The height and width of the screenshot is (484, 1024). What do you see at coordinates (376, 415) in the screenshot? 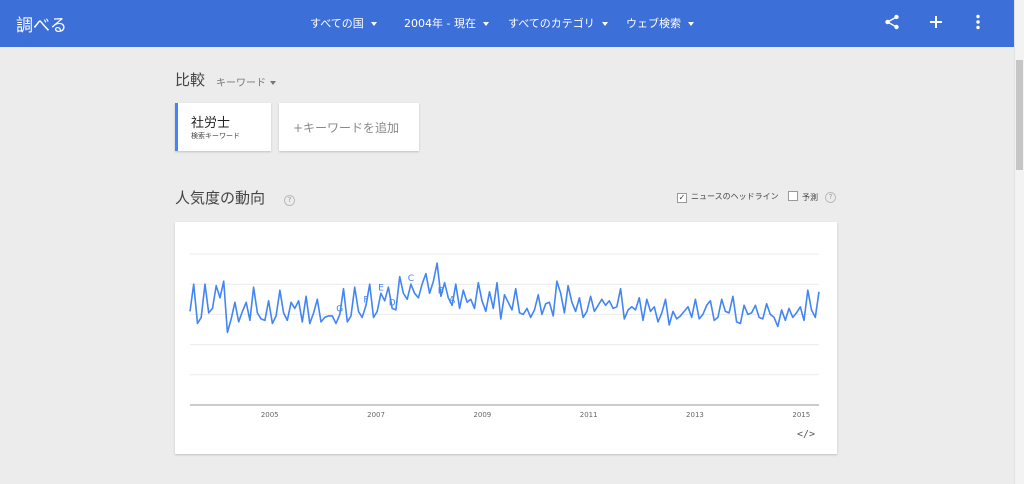
I see `chart-x-tick-label: 2007` at bounding box center [376, 415].